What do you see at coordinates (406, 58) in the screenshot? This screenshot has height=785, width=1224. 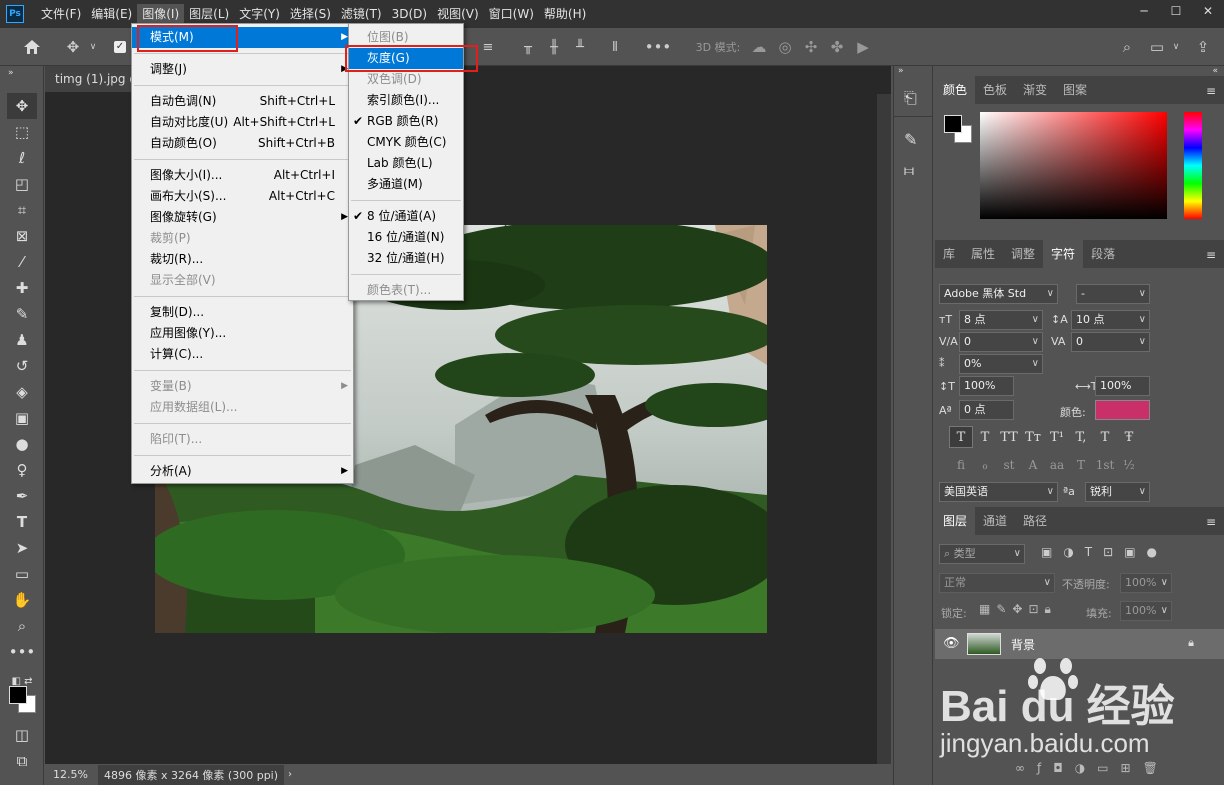 I see `mode_submenu-item: 灰度(G)` at bounding box center [406, 58].